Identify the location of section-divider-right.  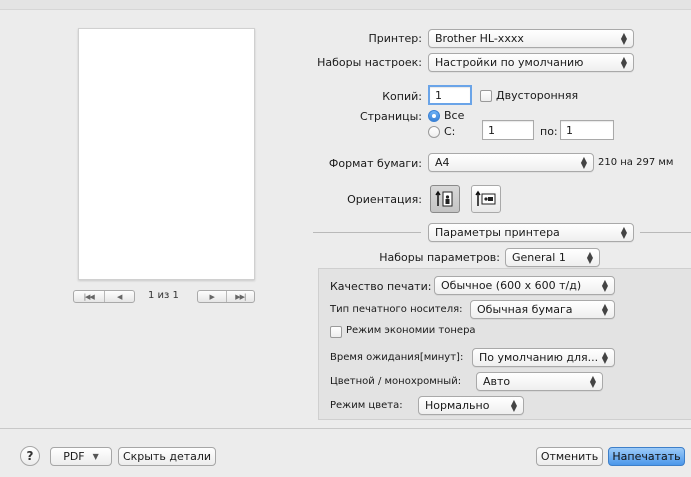
(665, 232).